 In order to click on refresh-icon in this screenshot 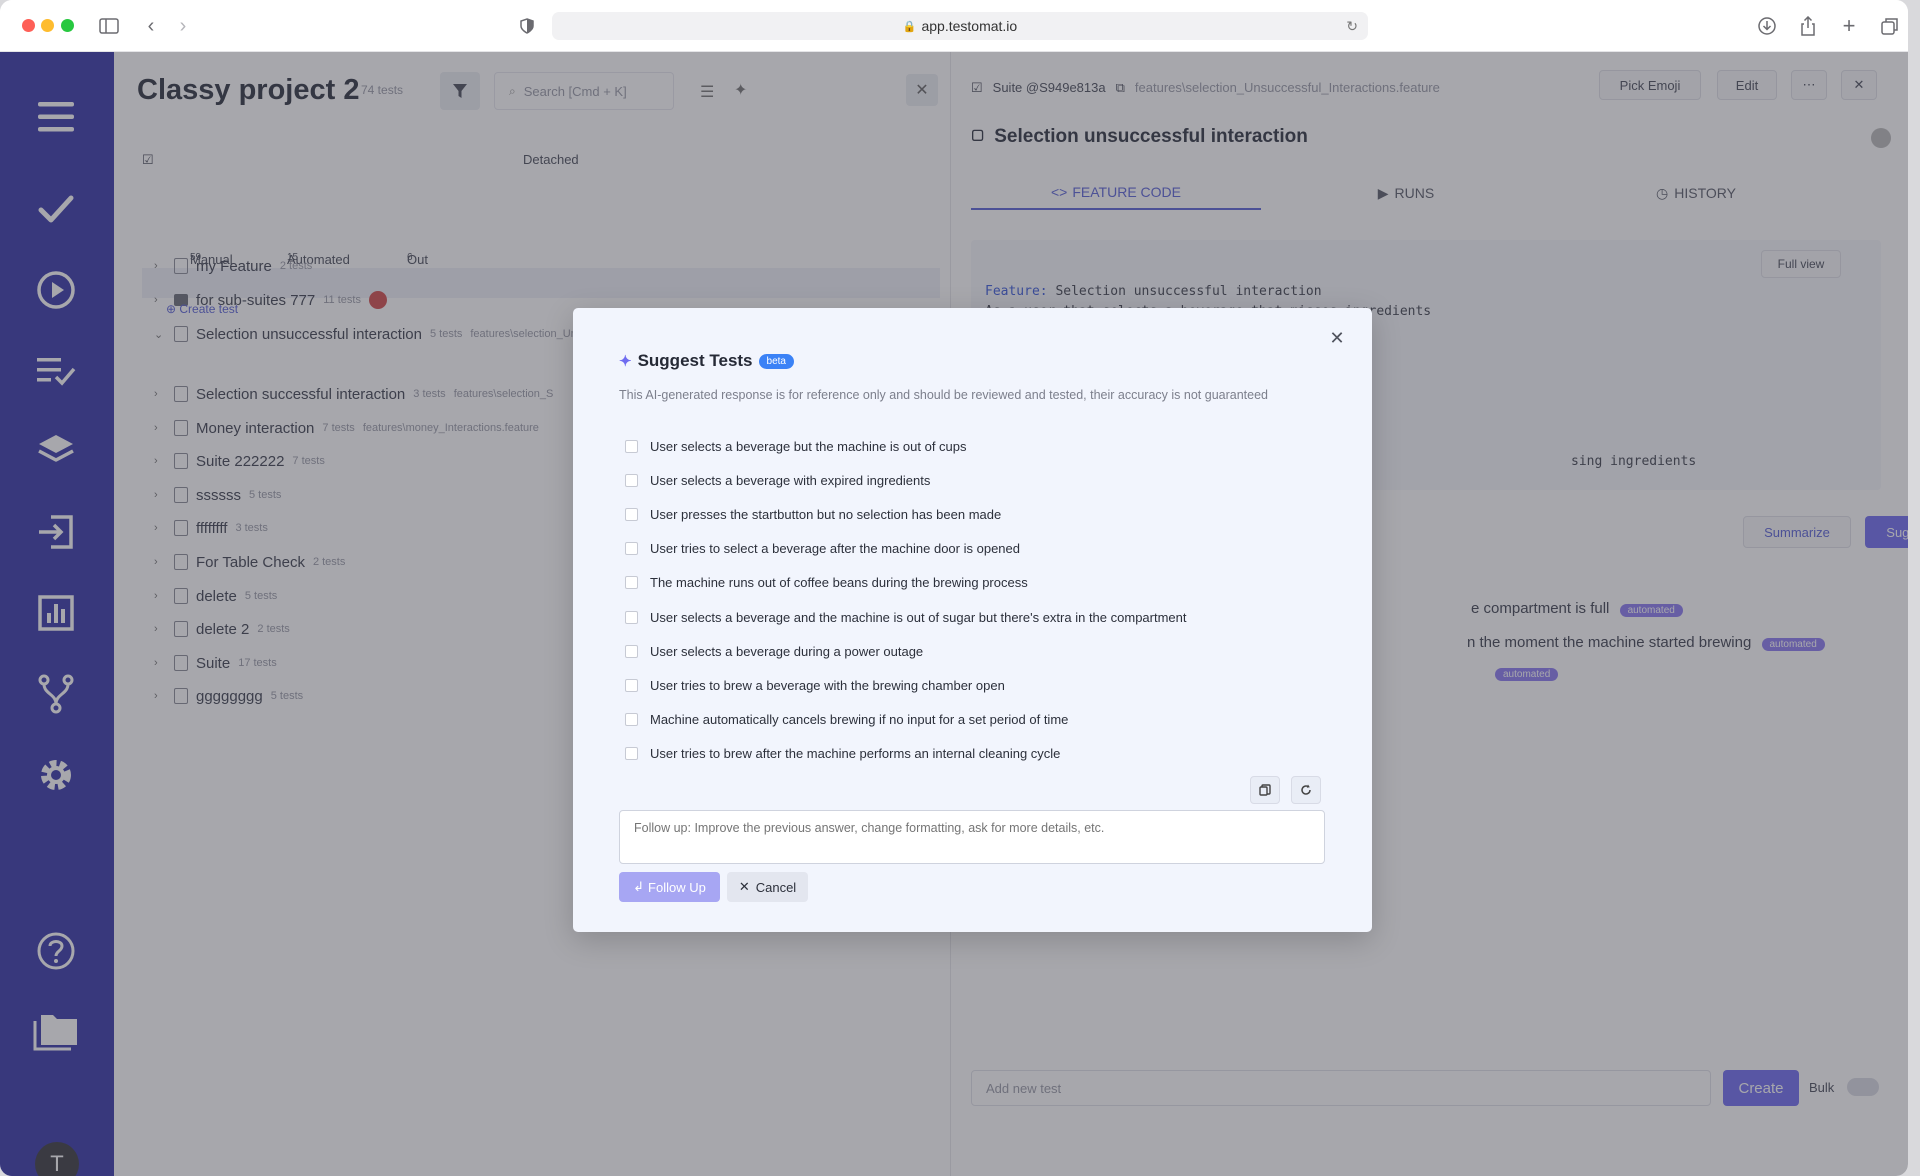, I will do `click(1306, 789)`.